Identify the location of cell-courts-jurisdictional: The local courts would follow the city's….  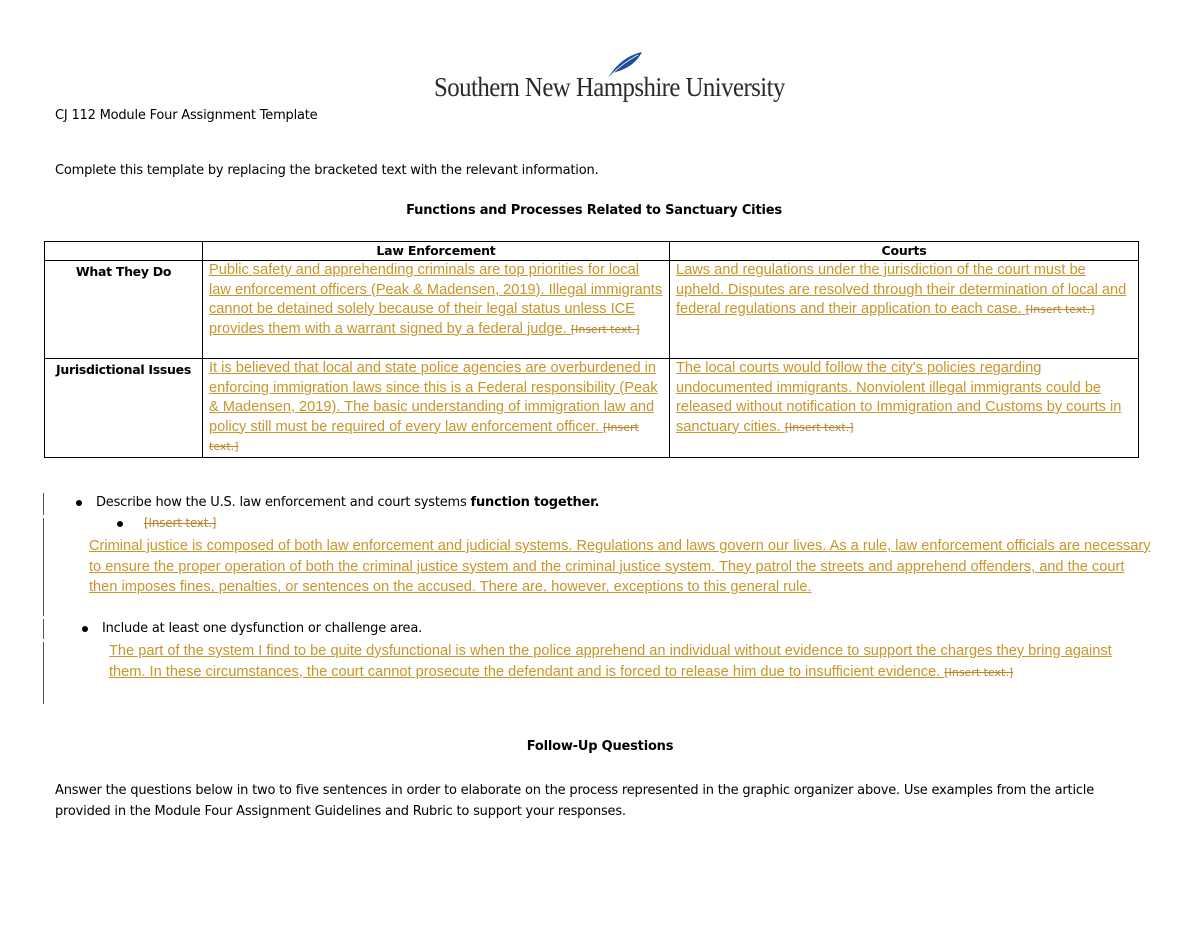
(904, 408).